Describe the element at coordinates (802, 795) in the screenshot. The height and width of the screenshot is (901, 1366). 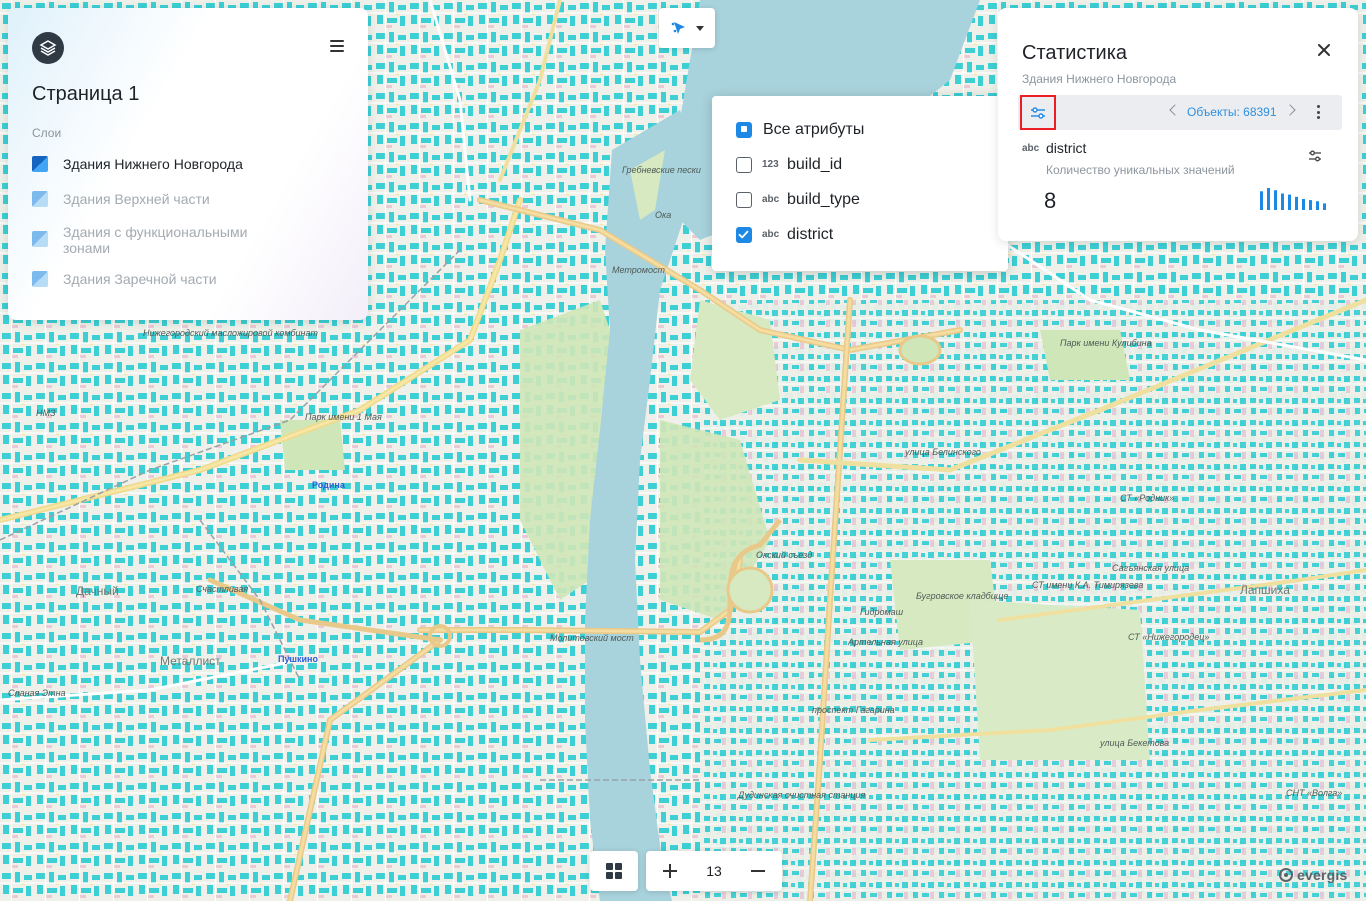
I see `map-label: Дудинская очистная станция` at that location.